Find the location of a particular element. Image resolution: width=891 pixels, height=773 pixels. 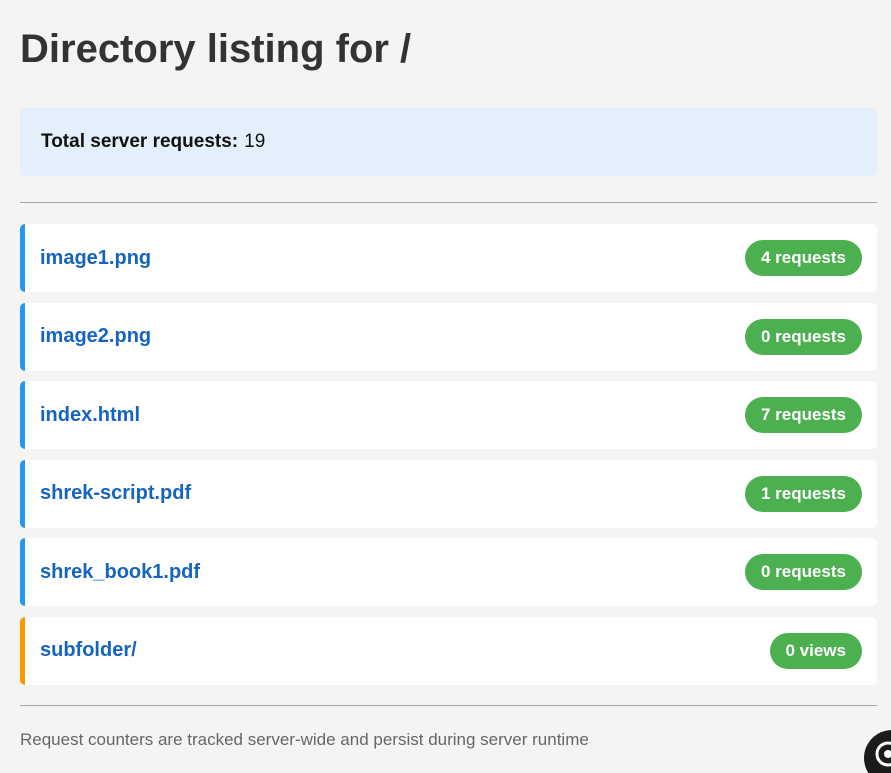

assistant-bubble-icon is located at coordinates (877, 751).